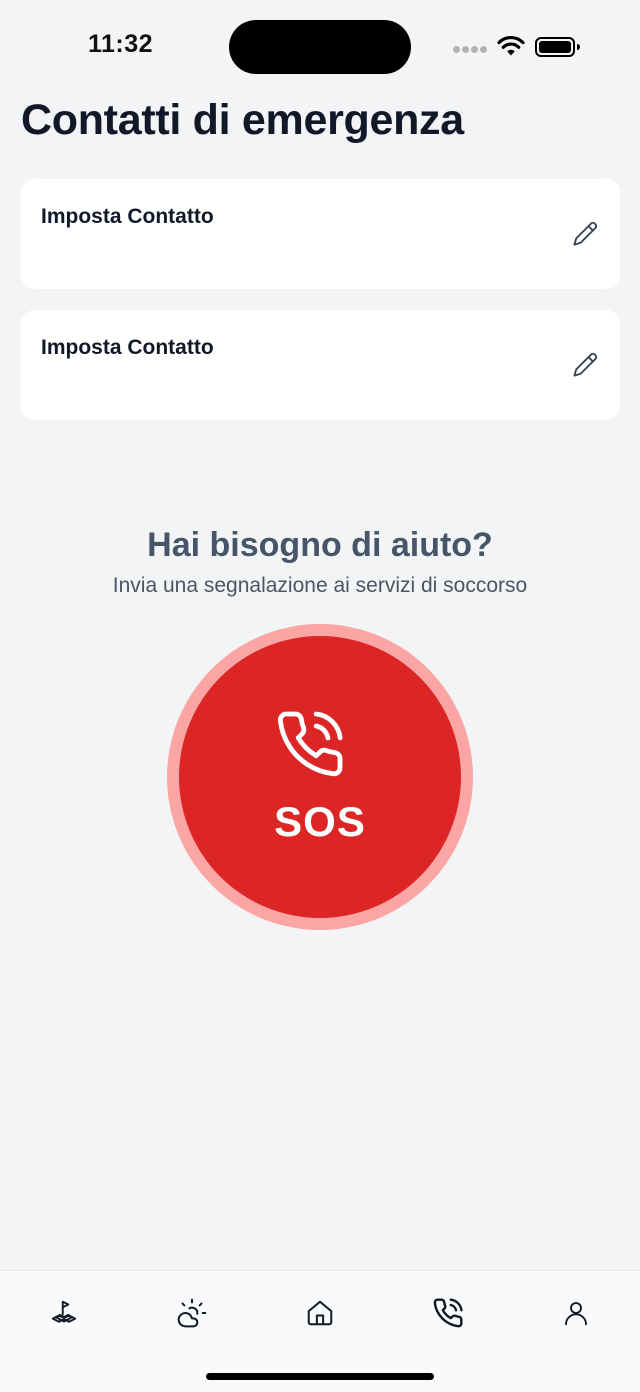 This screenshot has width=640, height=1392. I want to click on status-time: 11:32, so click(121, 44).